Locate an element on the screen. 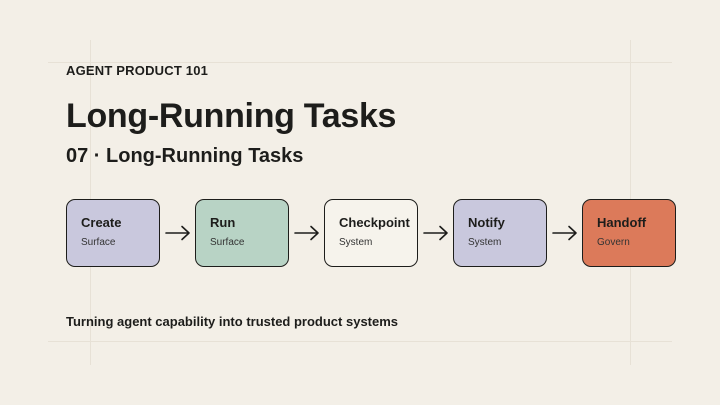 This screenshot has width=720, height=405. flow-node-label: Notify is located at coordinates (486, 222).